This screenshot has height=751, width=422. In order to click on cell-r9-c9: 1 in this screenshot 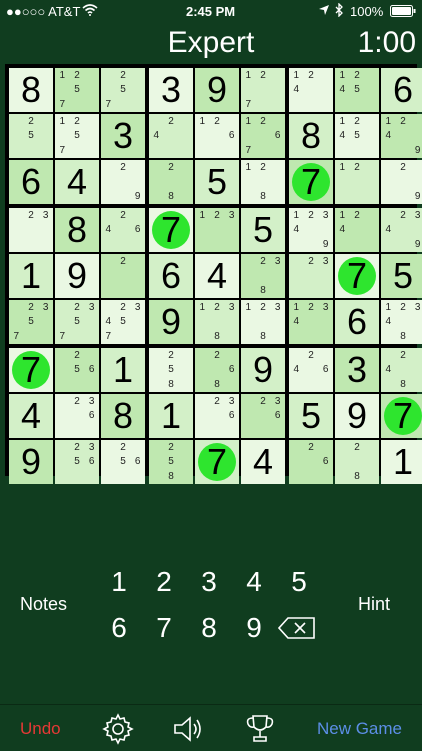, I will do `click(401, 462)`.